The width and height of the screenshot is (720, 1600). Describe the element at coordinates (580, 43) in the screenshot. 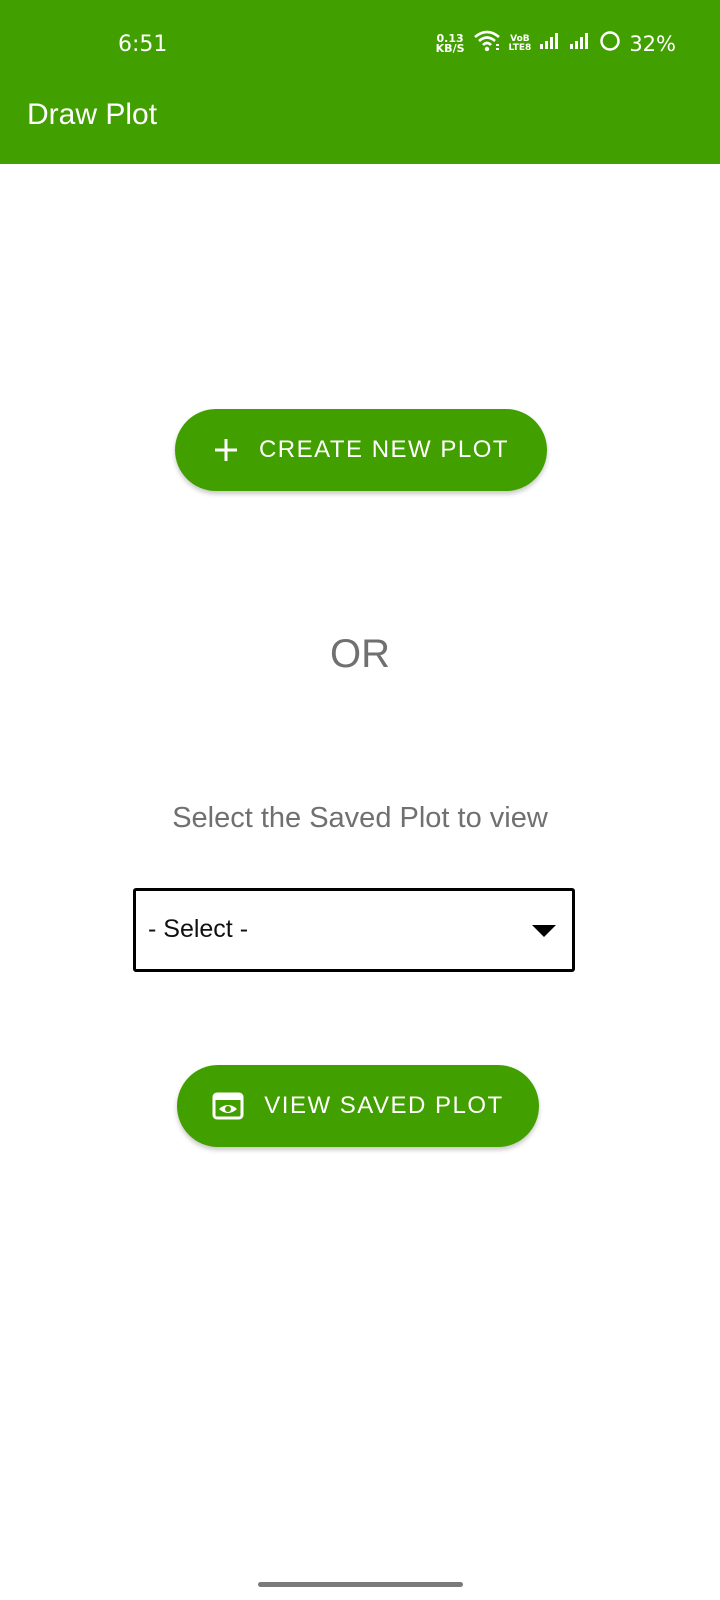

I see `signal-icon-sim2` at that location.